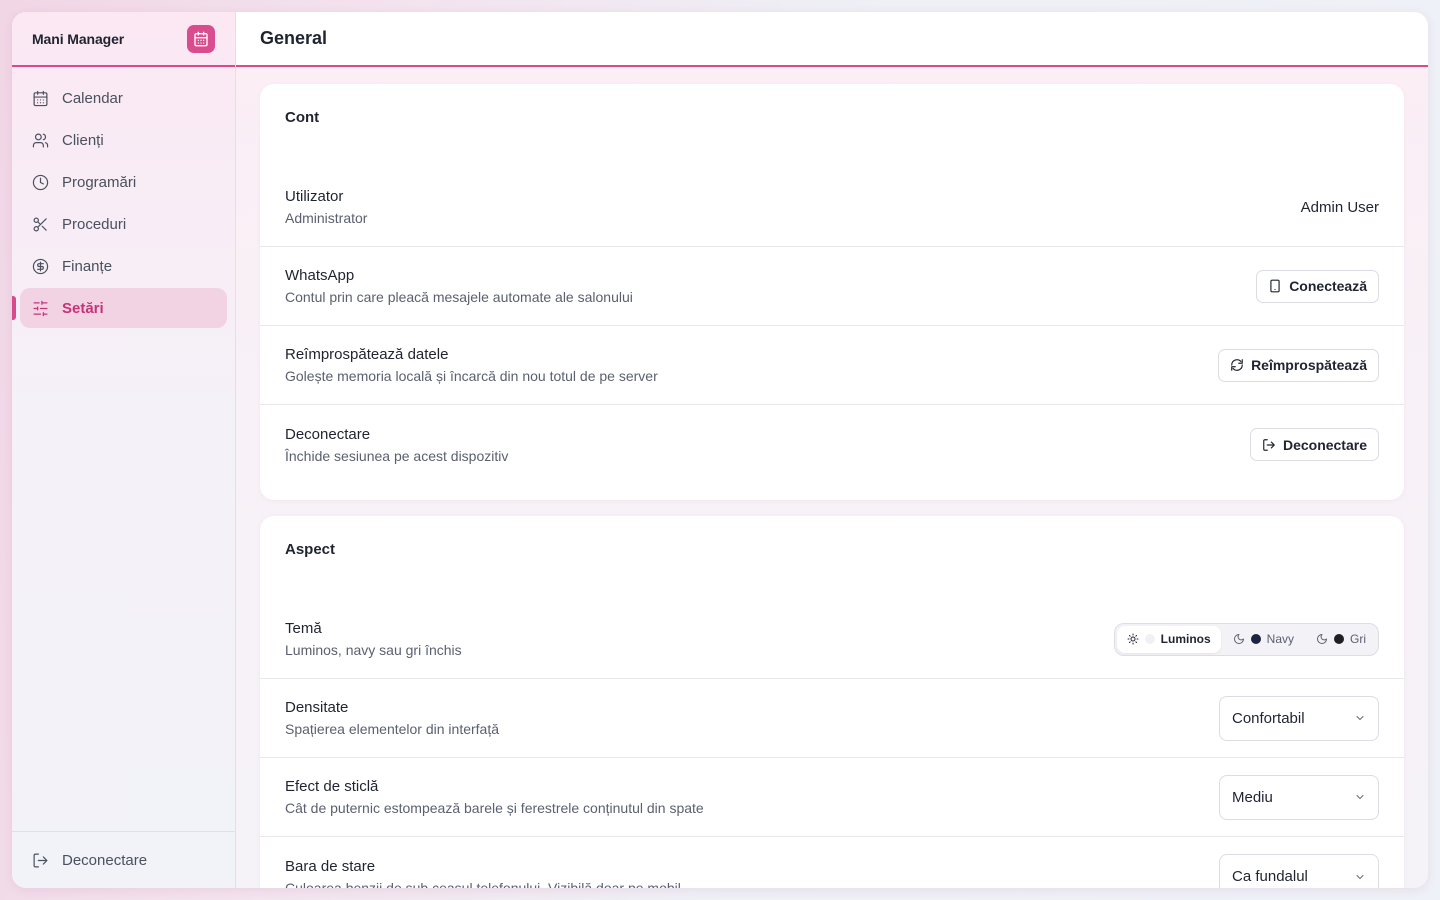 The width and height of the screenshot is (1440, 900). I want to click on glass-label: Efect de sticlă, so click(332, 786).